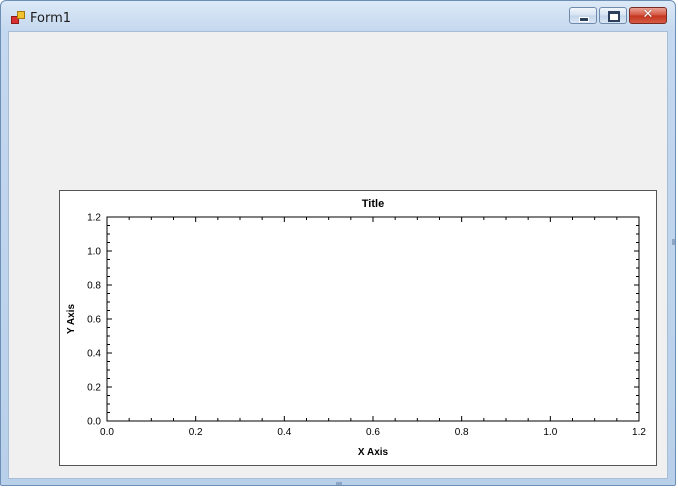 The height and width of the screenshot is (488, 678). Describe the element at coordinates (583, 15) in the screenshot. I see `minimize-button` at that location.